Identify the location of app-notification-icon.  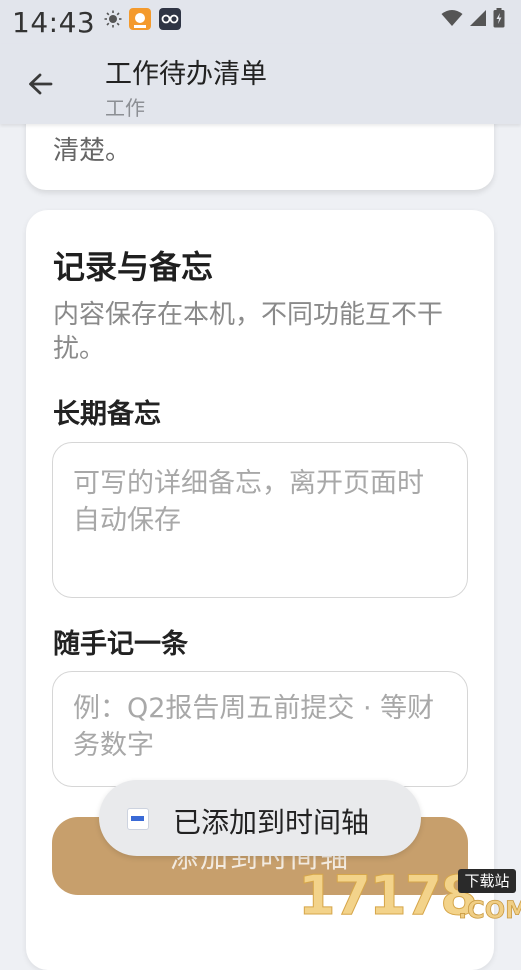
(140, 21).